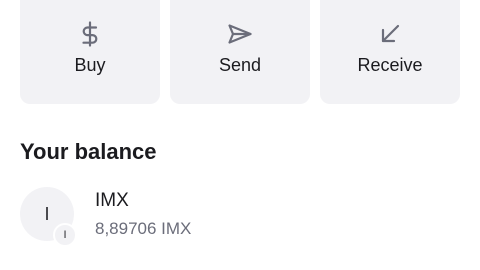  I want to click on dollar-icon, so click(90, 34).